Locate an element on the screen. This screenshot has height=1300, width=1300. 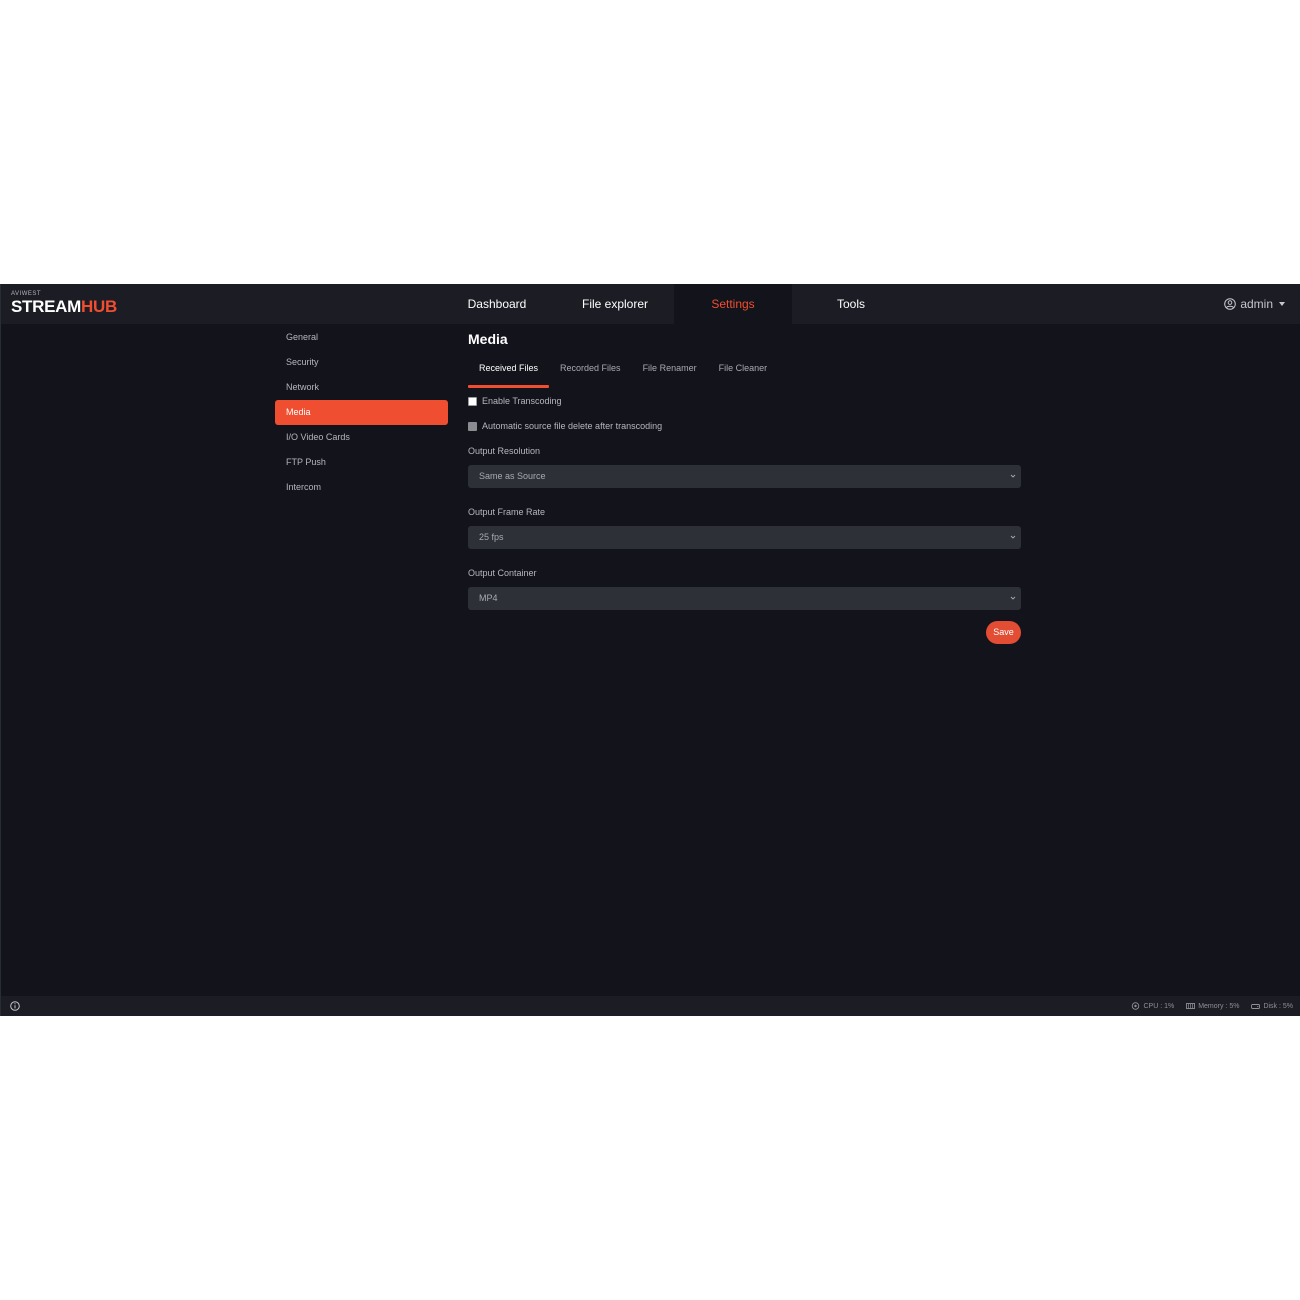
save-button: Save is located at coordinates (1003, 632).